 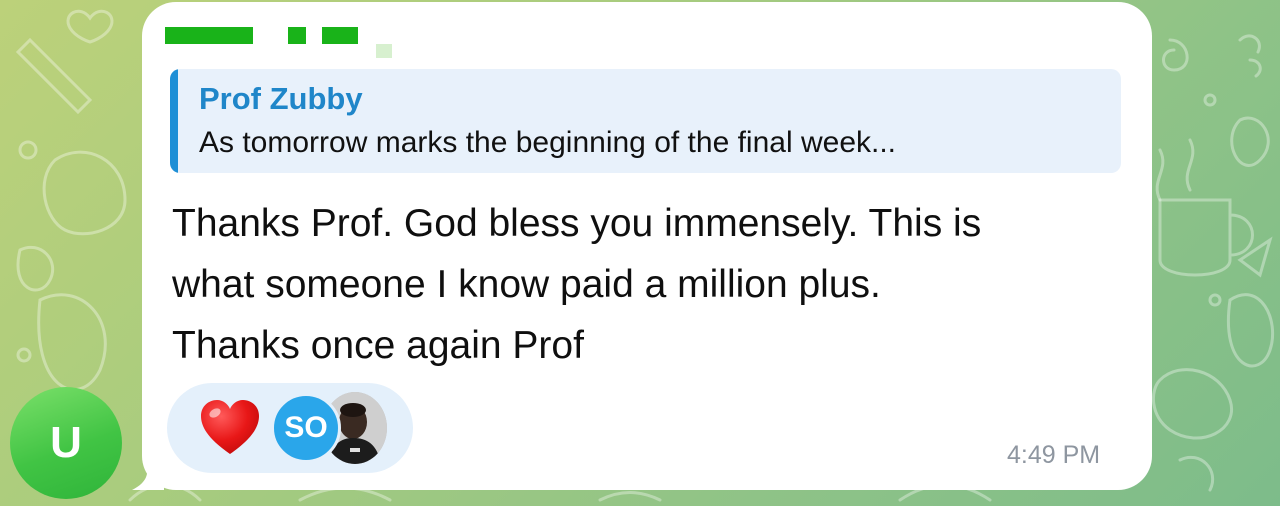 What do you see at coordinates (526, 284) in the screenshot?
I see `message-line: what someone I know paid a million plus.` at bounding box center [526, 284].